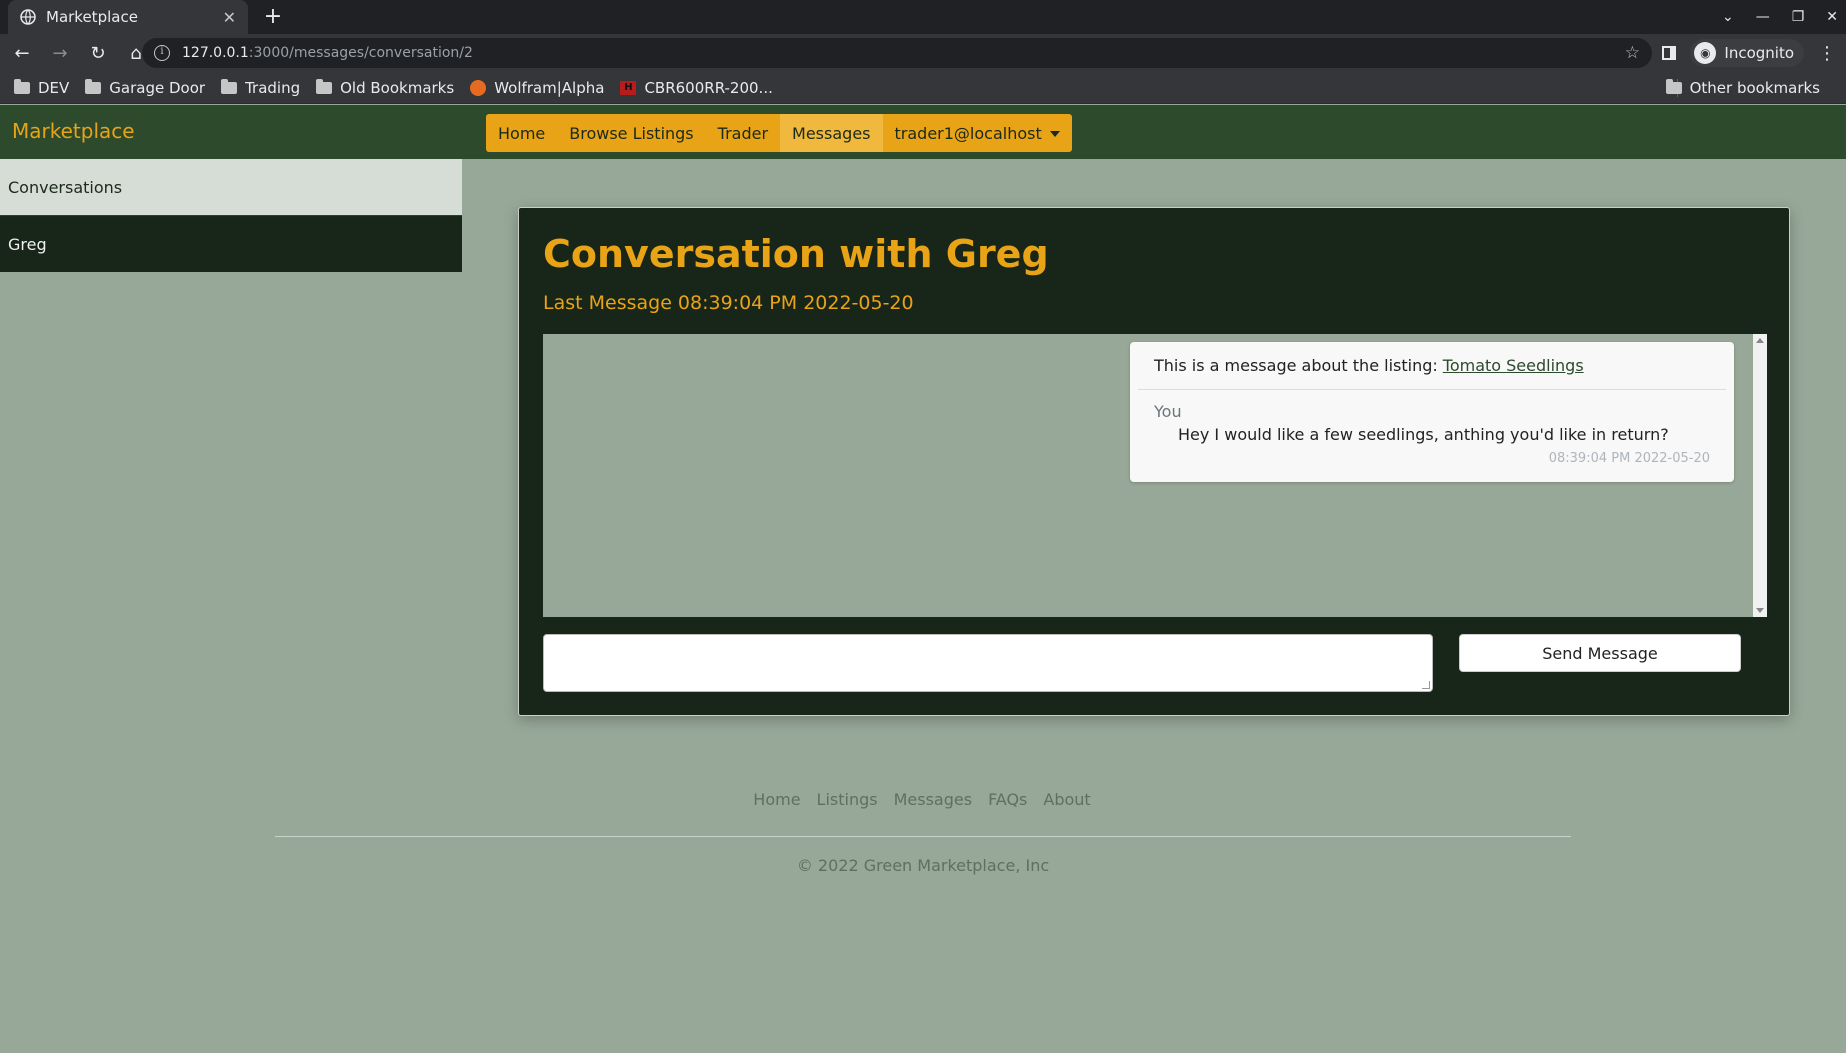  I want to click on bookmark-folder: Old Bookmarks, so click(385, 87).